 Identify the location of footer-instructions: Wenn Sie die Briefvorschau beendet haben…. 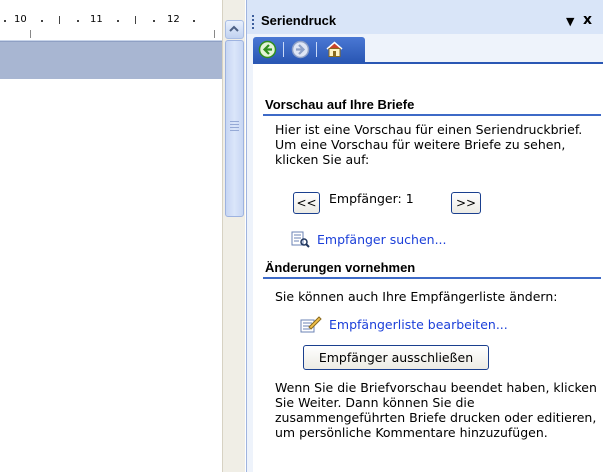
(436, 410).